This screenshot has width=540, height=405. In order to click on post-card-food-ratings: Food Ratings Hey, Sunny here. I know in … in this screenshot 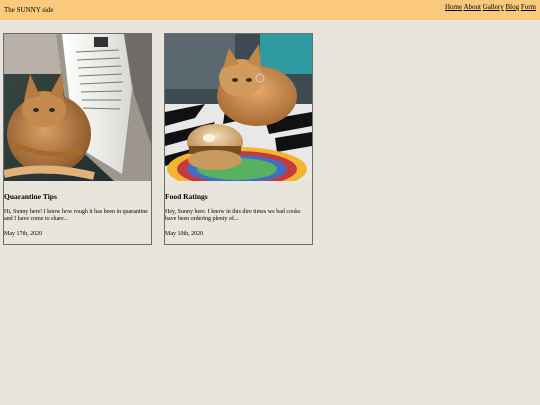, I will do `click(238, 139)`.